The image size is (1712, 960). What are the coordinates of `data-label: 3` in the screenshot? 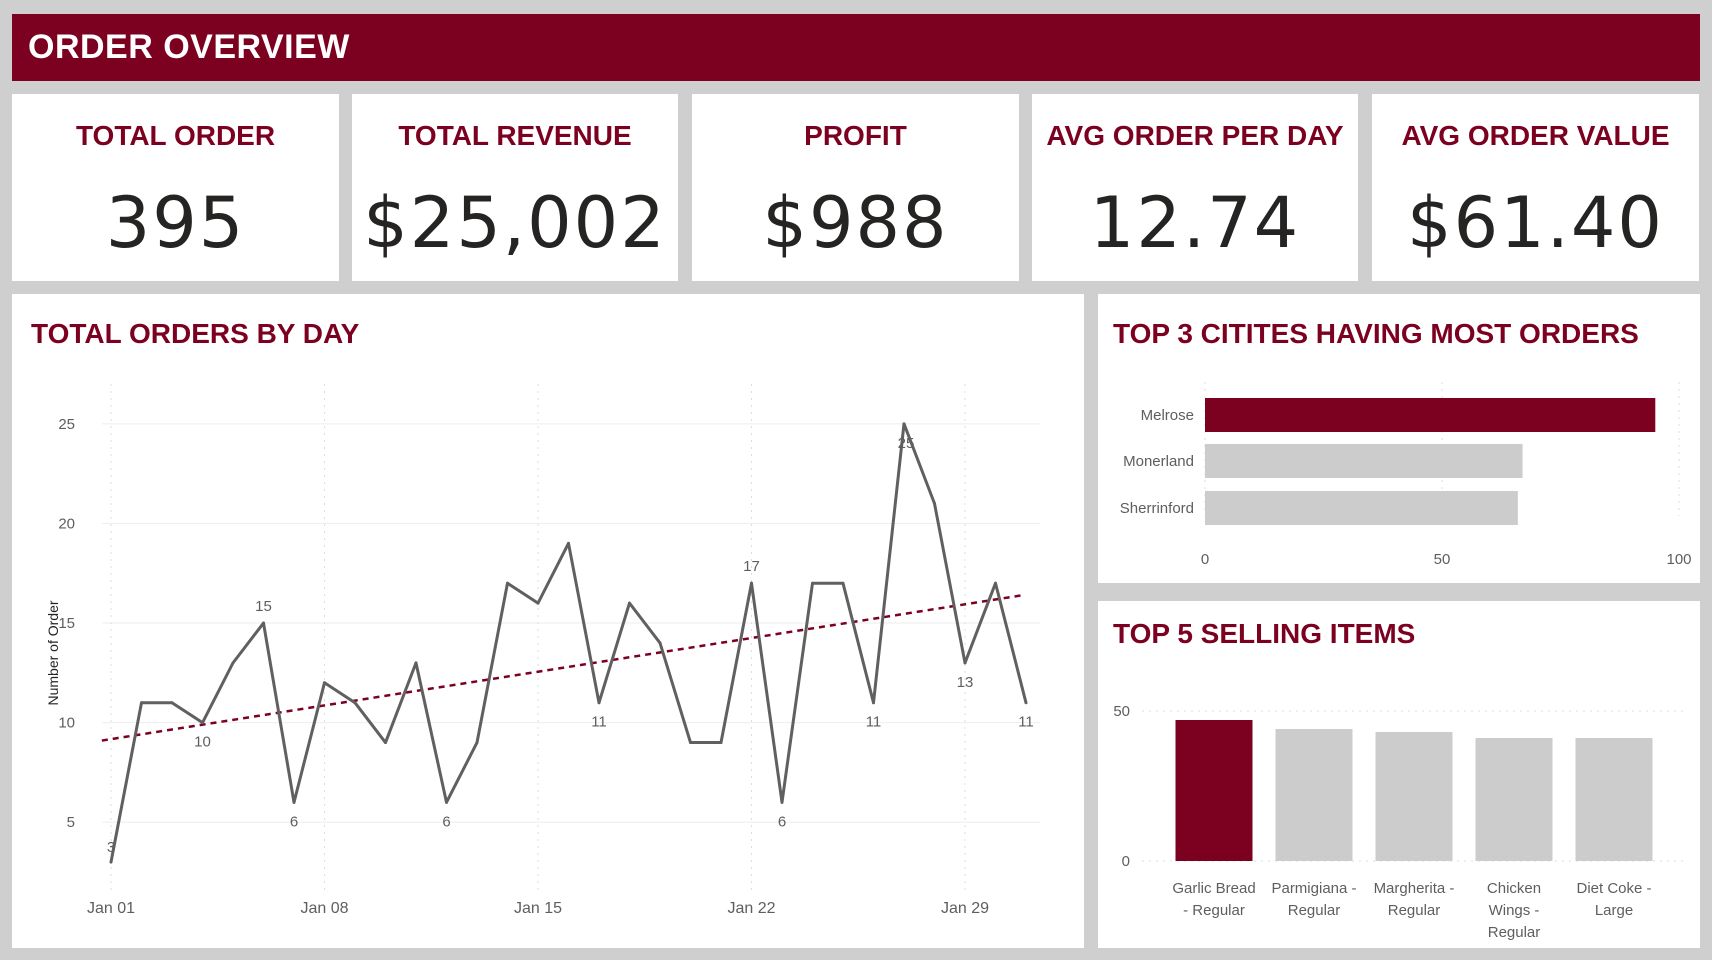 It's located at (111, 847).